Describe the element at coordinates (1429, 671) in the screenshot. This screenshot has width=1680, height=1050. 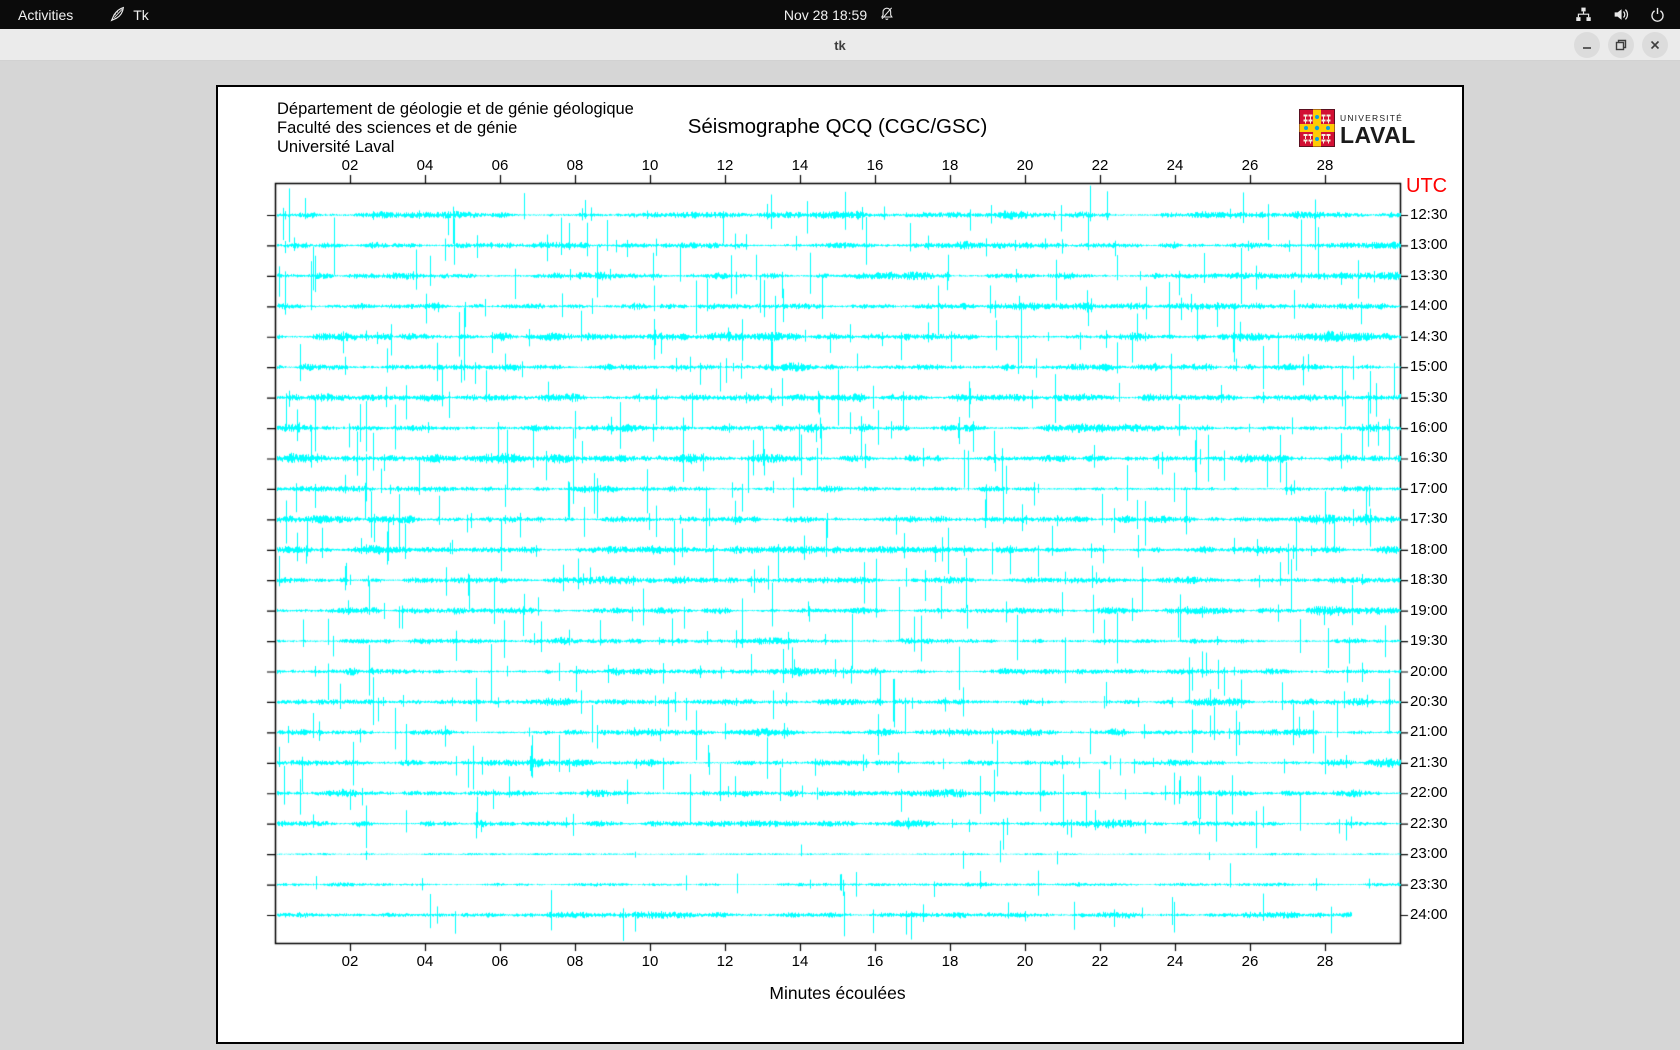
I see `utc-time-label: 20:00` at that location.